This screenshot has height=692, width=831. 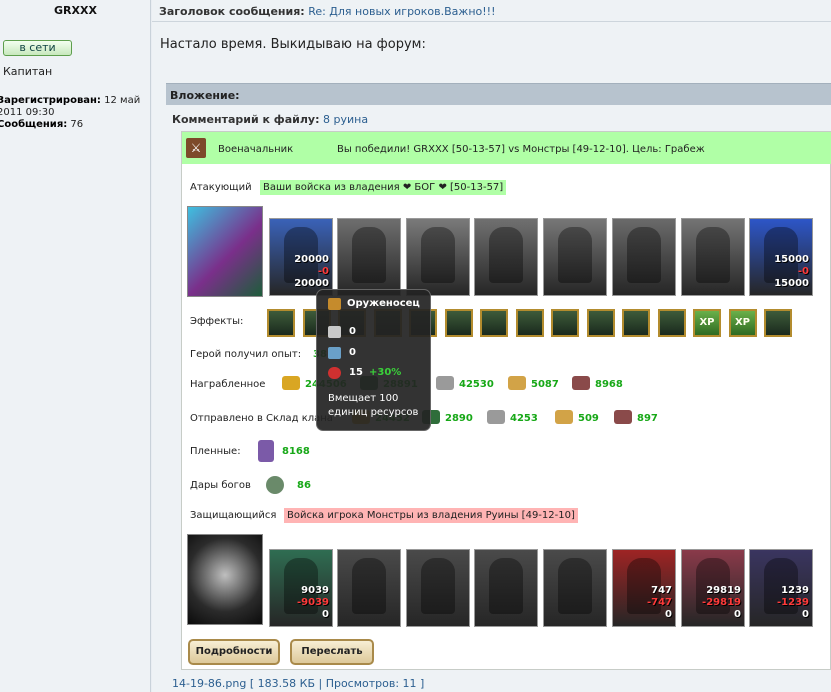 What do you see at coordinates (723, 590) in the screenshot?
I see `unit-count: 29819` at bounding box center [723, 590].